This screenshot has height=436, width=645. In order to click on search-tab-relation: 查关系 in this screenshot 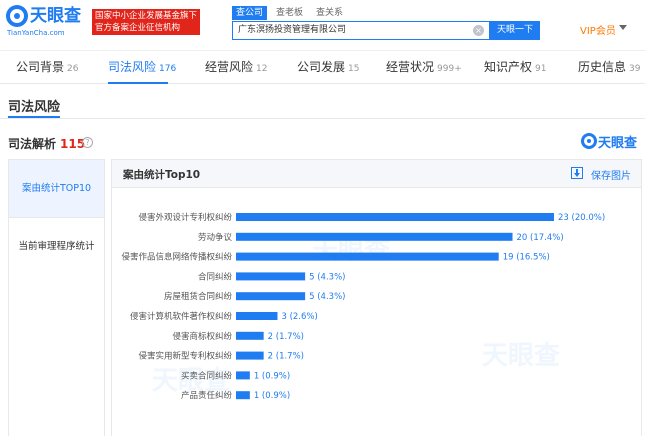, I will do `click(329, 13)`.